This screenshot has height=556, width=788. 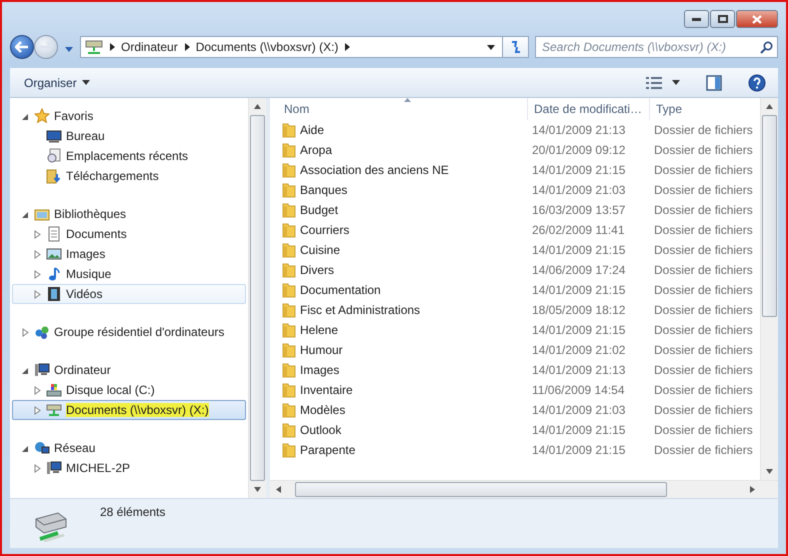 What do you see at coordinates (515, 350) in the screenshot?
I see `file-row: Humour 14/01/2009 21:02 Dossier de fichiers` at bounding box center [515, 350].